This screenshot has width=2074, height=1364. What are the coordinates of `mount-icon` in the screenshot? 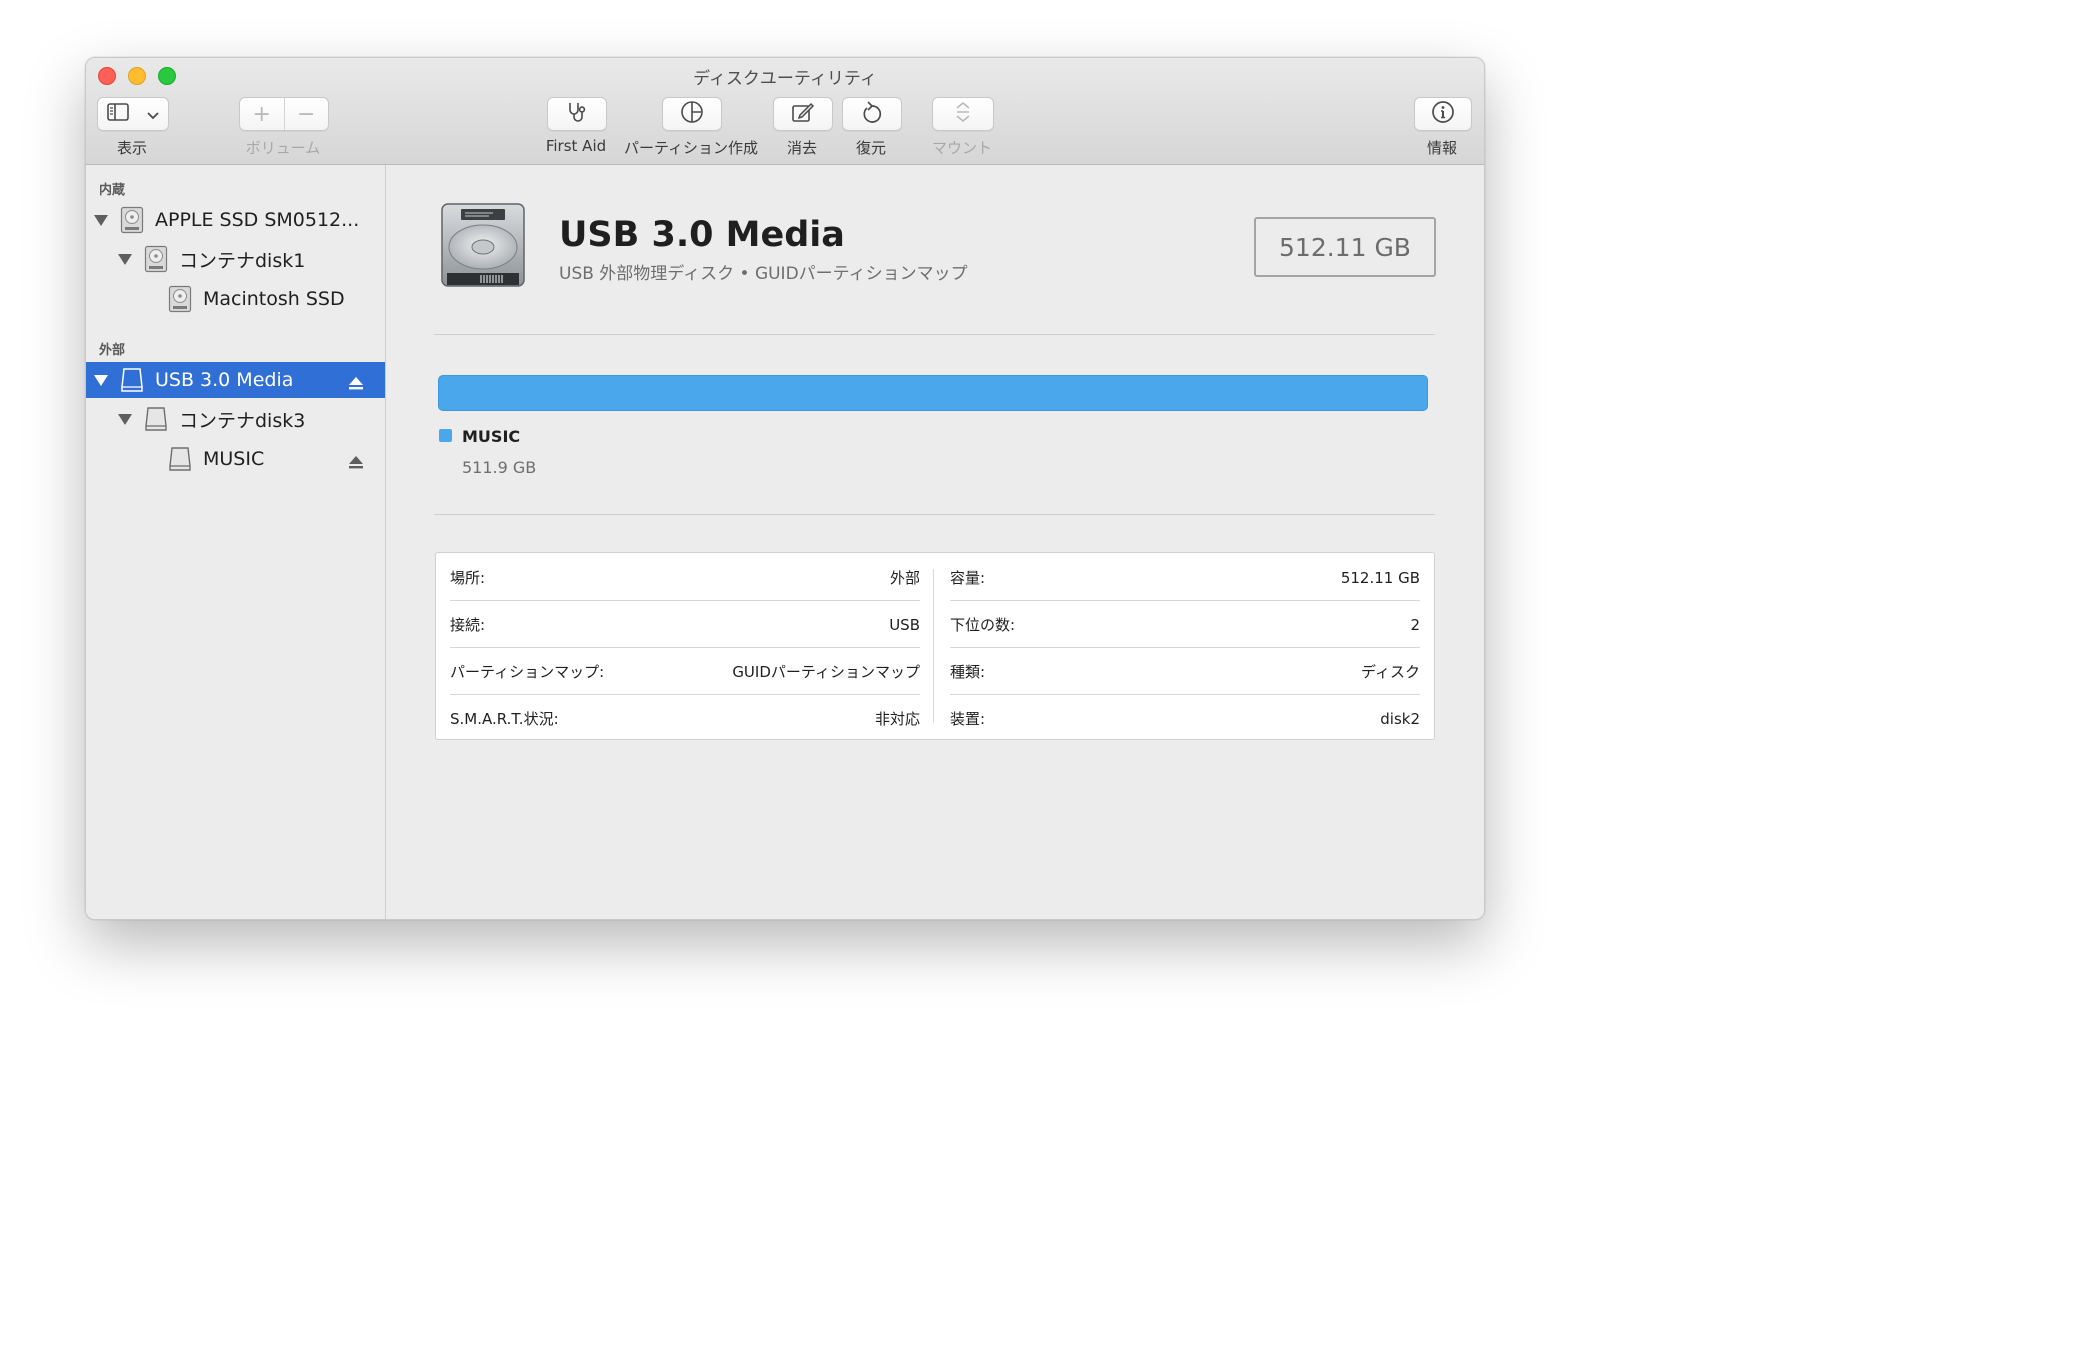 It's located at (963, 114).